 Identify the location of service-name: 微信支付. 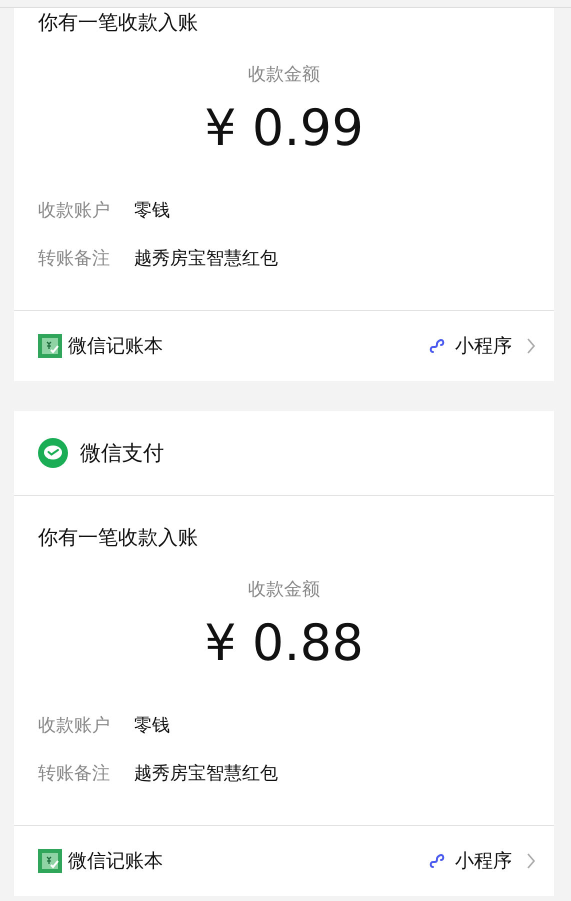
(122, 453).